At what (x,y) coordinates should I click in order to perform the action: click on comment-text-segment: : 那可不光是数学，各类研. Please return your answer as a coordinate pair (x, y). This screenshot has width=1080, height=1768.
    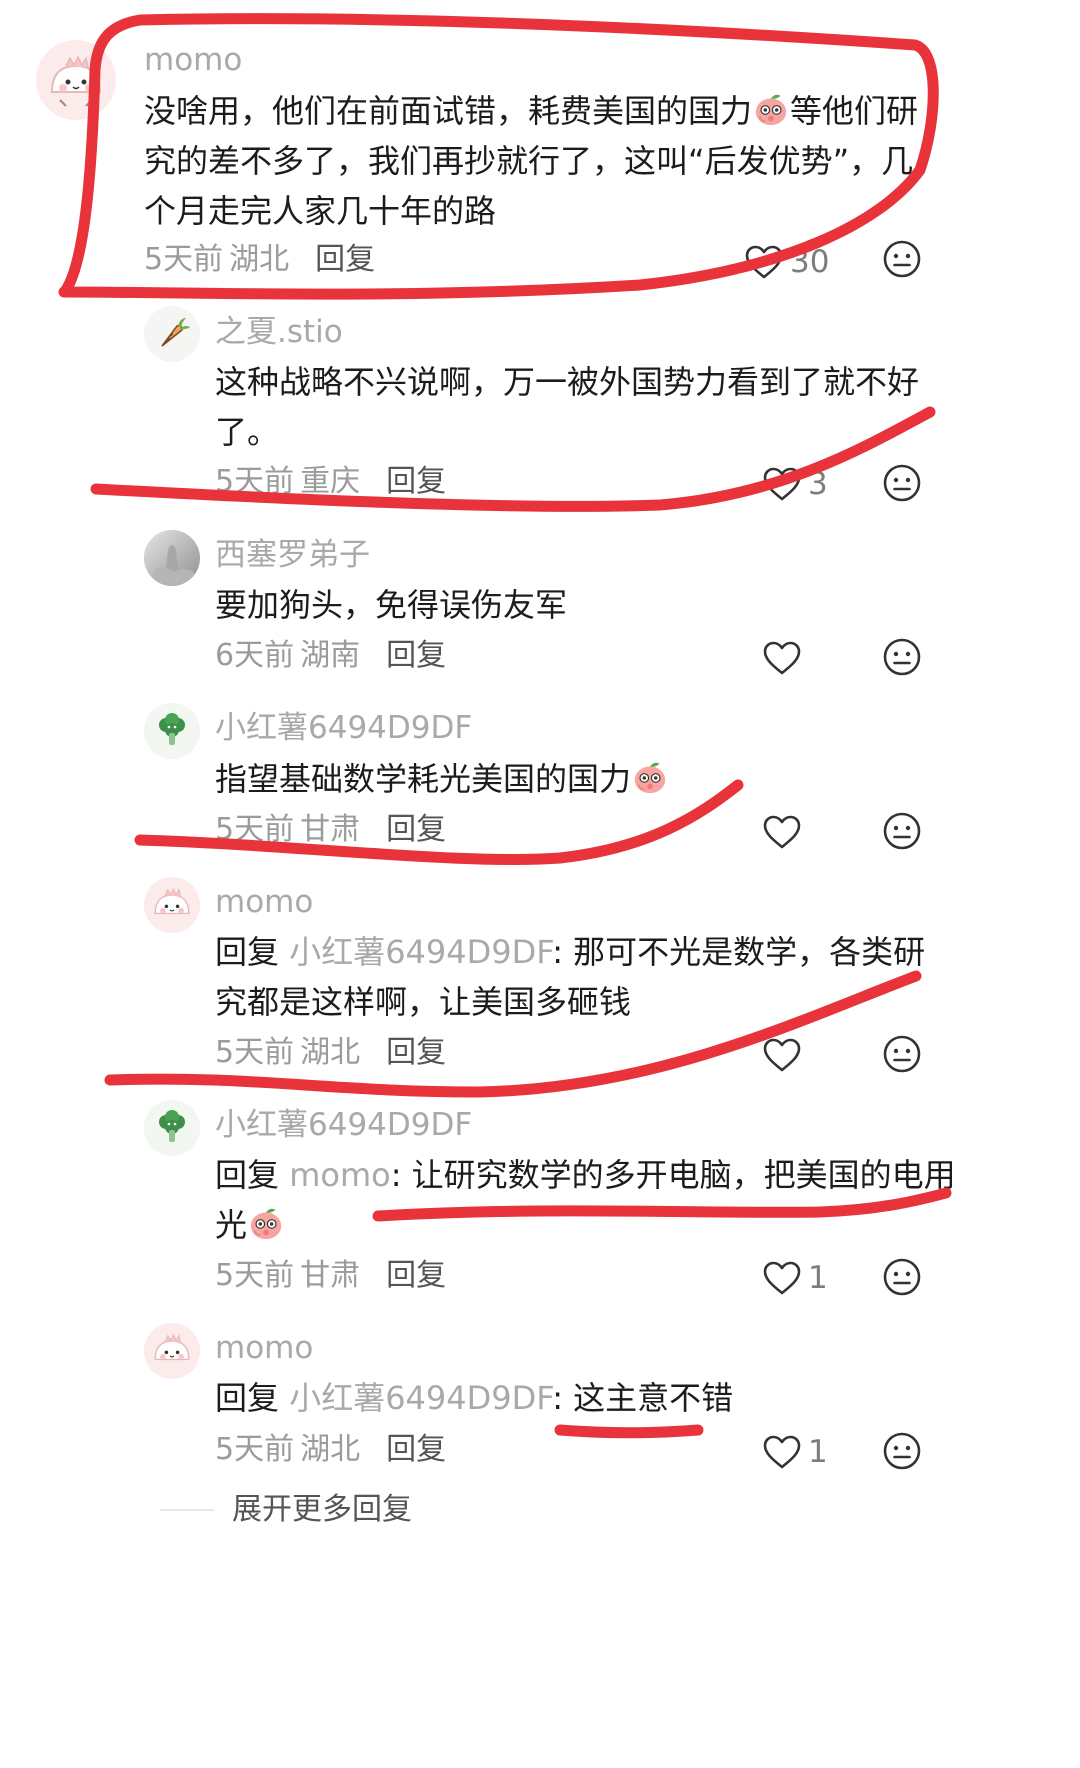
    Looking at the image, I should click on (739, 952).